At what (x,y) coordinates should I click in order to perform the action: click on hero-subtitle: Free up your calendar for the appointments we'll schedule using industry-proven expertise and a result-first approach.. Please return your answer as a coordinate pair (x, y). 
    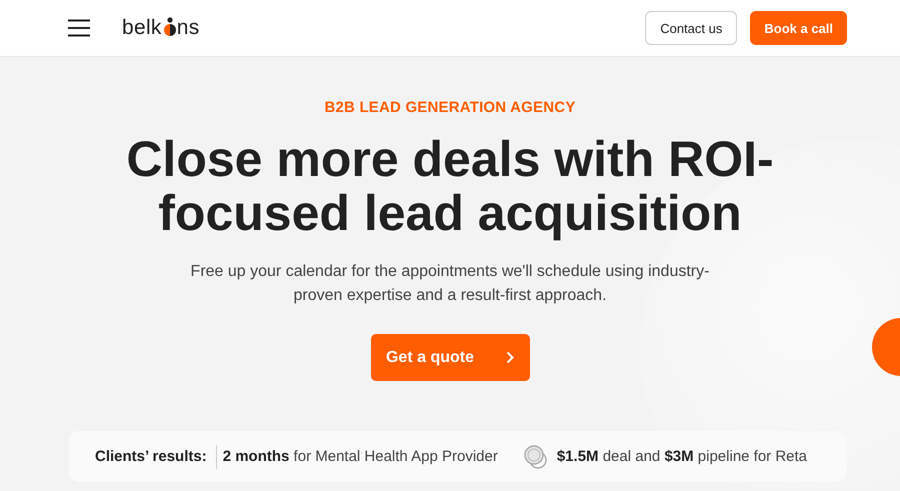
    Looking at the image, I should click on (450, 284).